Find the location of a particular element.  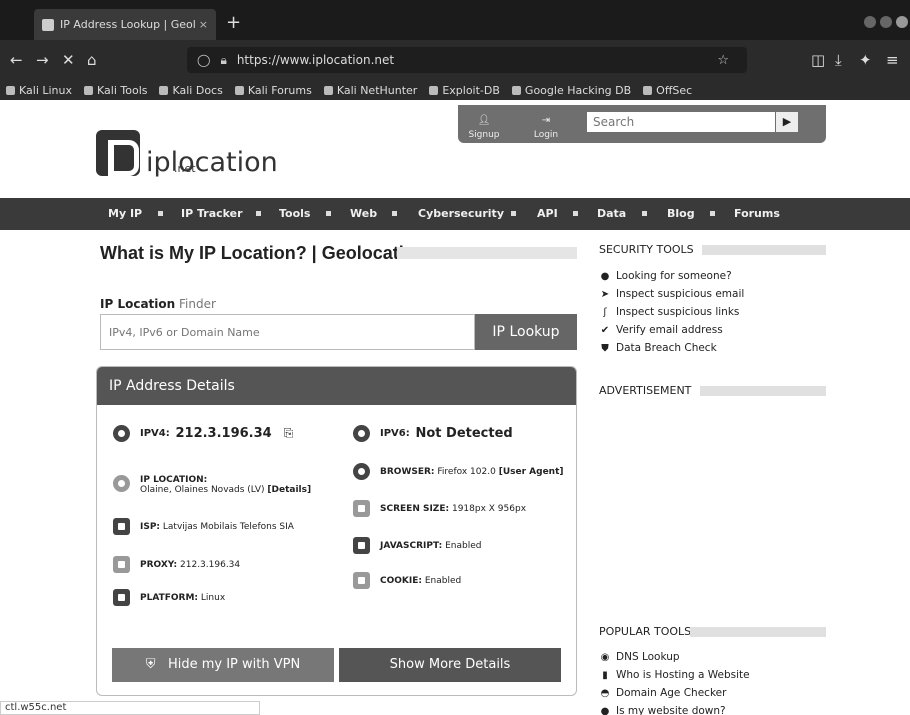

close-window-button is located at coordinates (902, 22).